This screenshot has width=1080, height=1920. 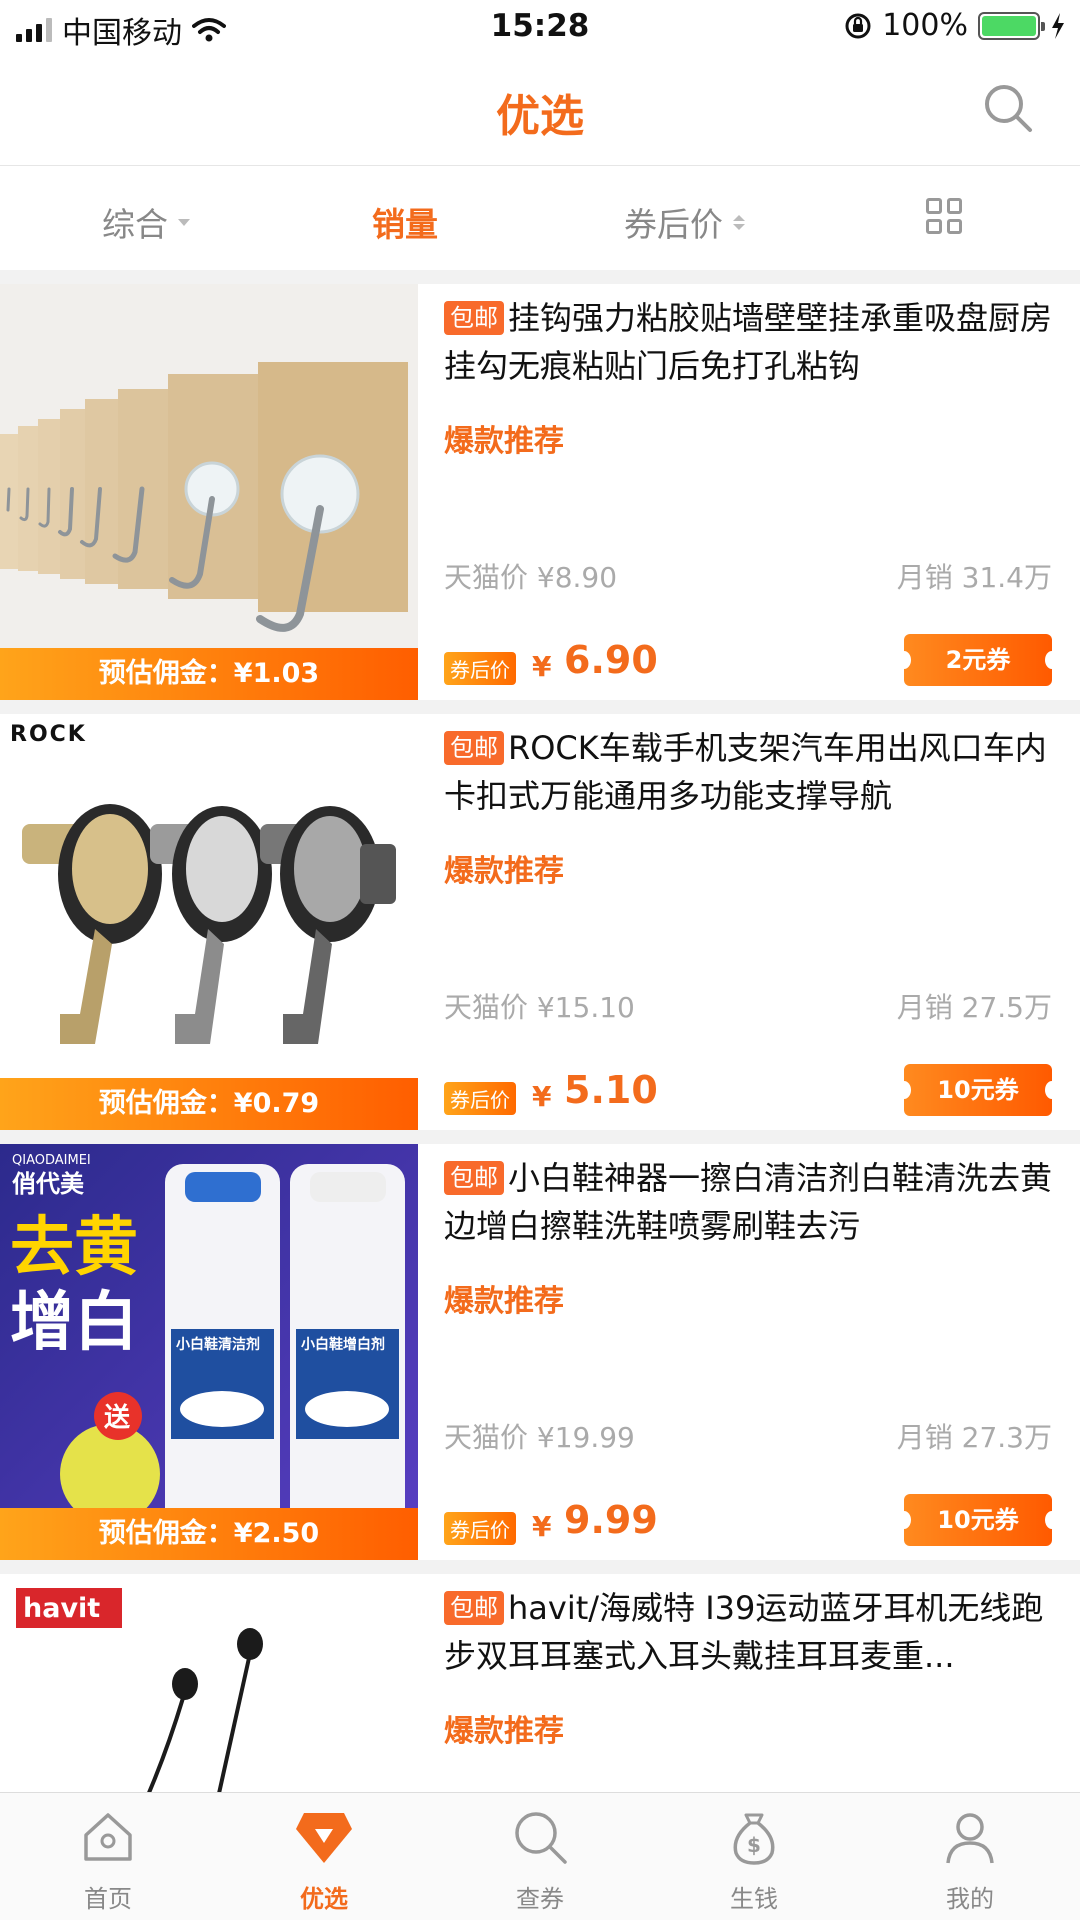 What do you see at coordinates (754, 1899) in the screenshot?
I see `tab-label: 生钱` at bounding box center [754, 1899].